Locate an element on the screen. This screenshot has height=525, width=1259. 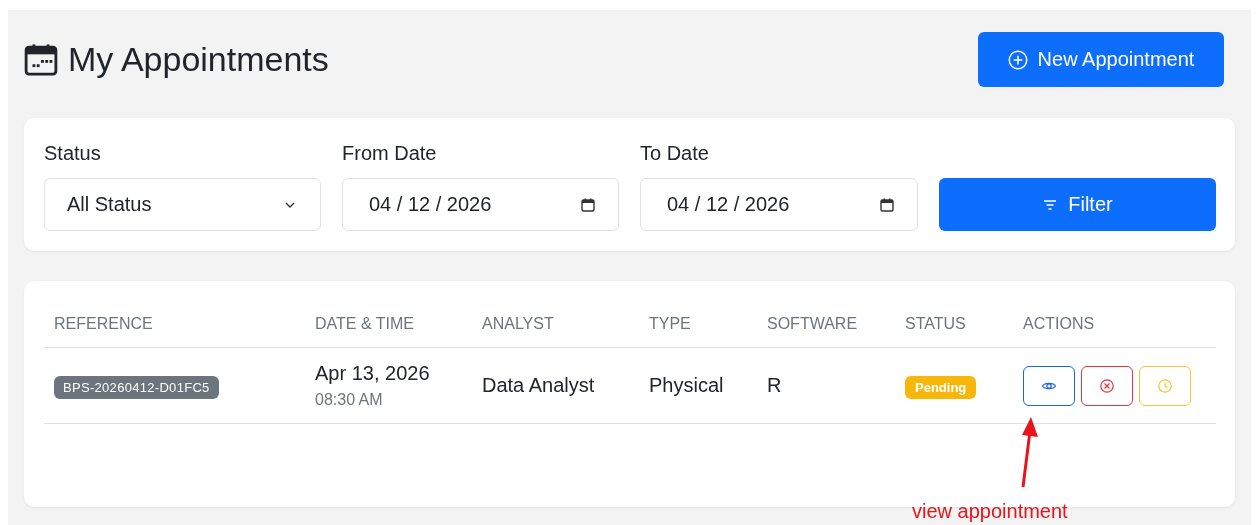
table-cell: Physical is located at coordinates (686, 385).